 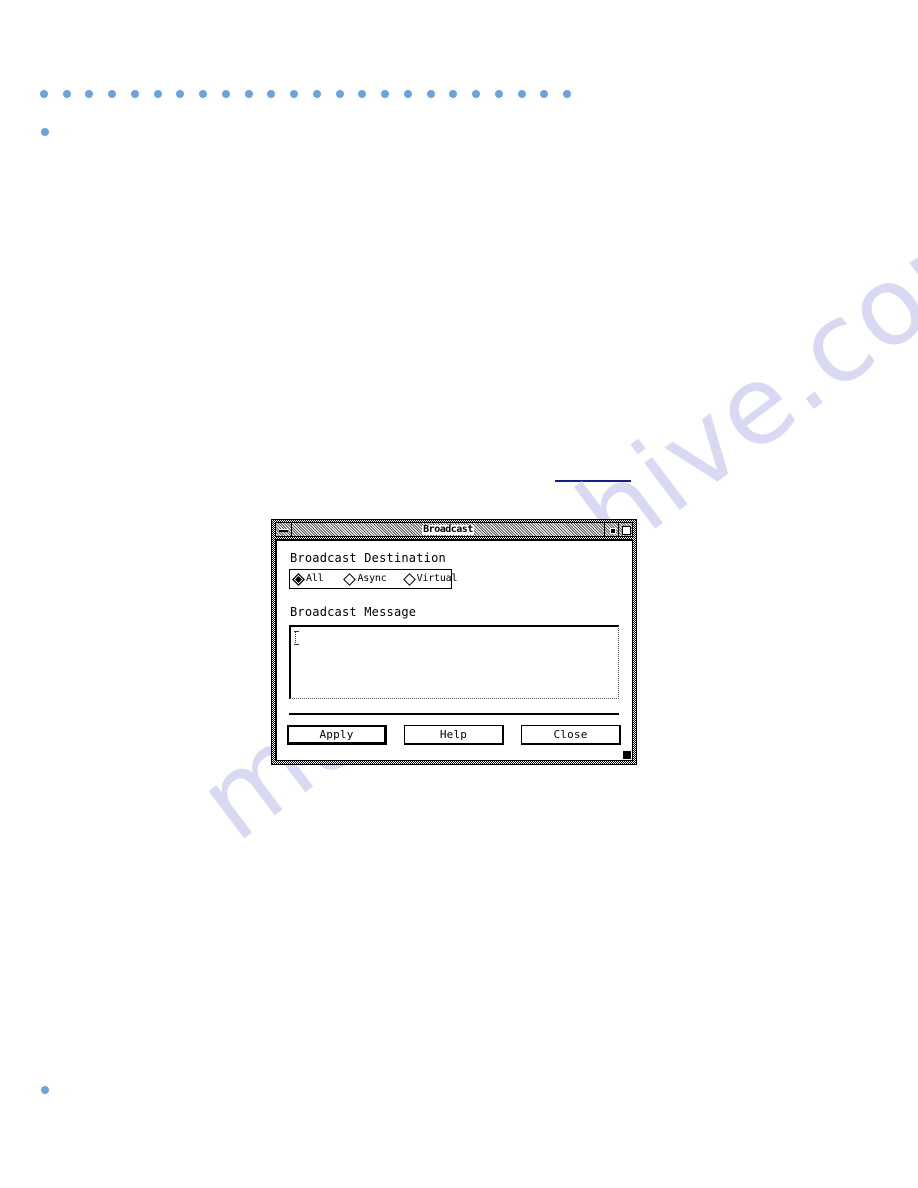 What do you see at coordinates (297, 638) in the screenshot?
I see `text-caret-icon` at bounding box center [297, 638].